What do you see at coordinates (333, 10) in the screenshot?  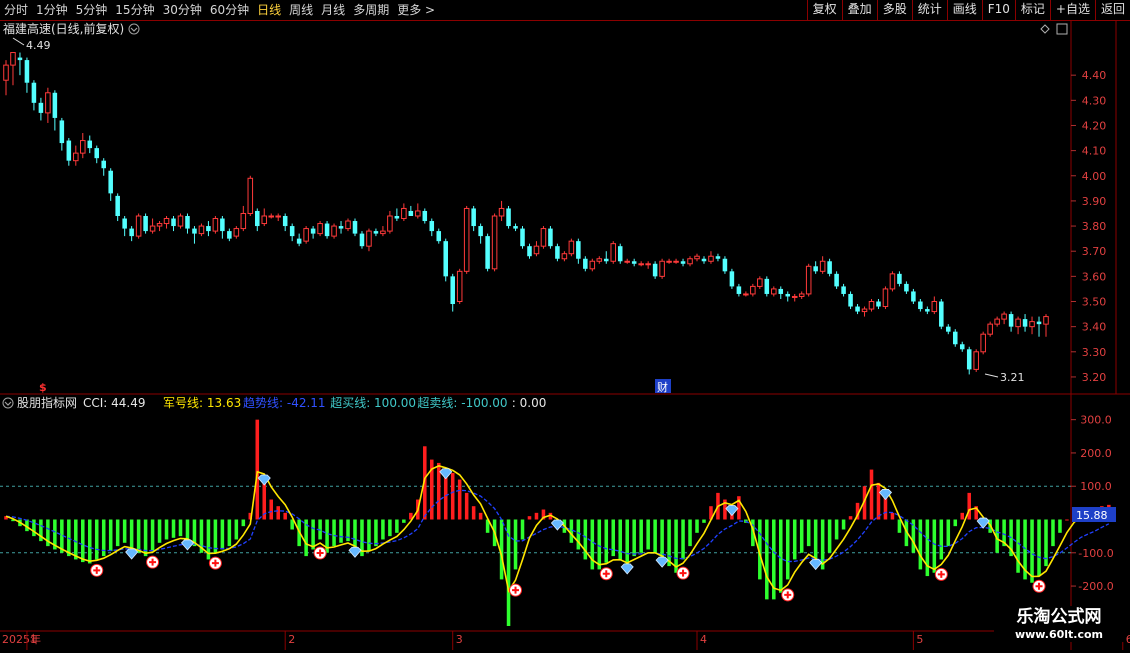 I see `period-tab-8: 月线` at bounding box center [333, 10].